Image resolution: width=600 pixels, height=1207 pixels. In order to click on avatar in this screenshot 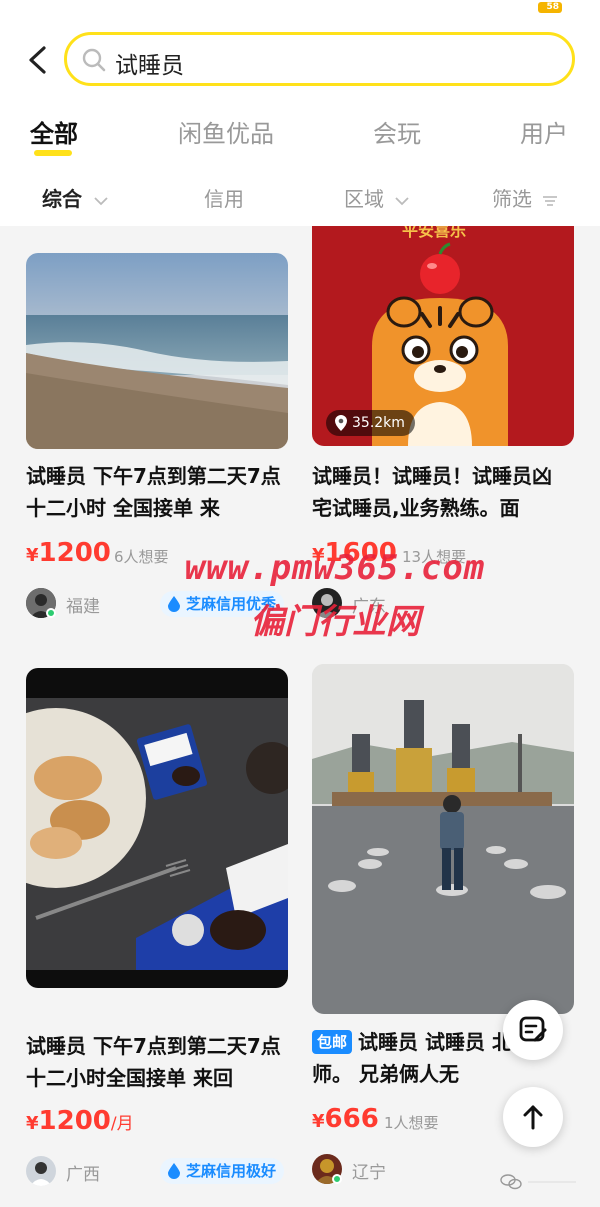, I will do `click(41, 1171)`.